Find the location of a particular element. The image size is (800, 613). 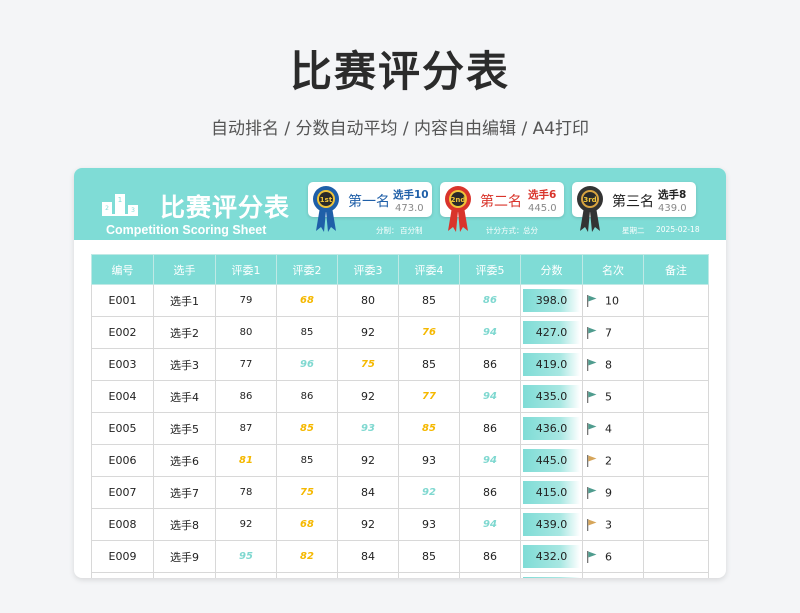

cell-player: 选手2 is located at coordinates (184, 332).